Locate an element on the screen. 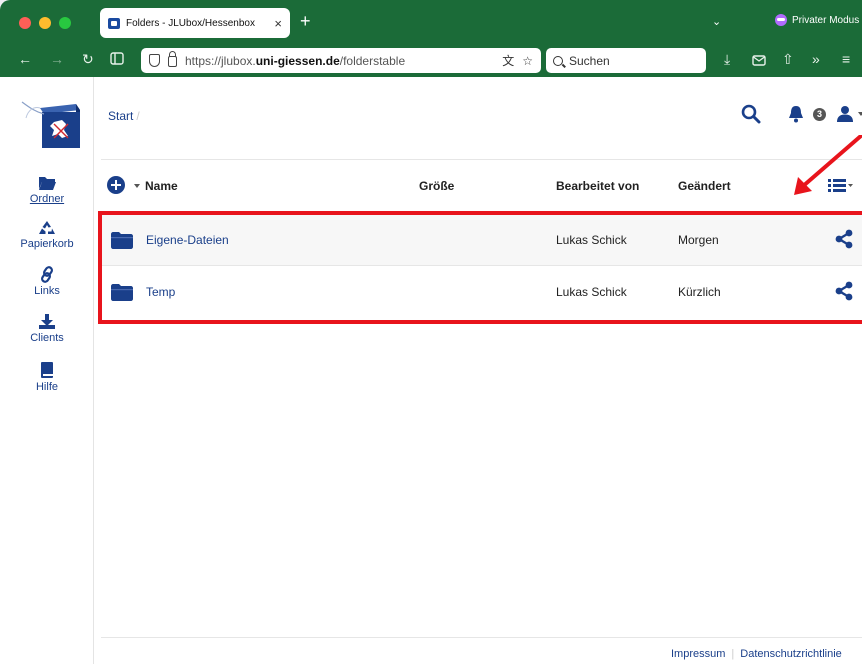 This screenshot has height=664, width=862. tab-close-icon: × is located at coordinates (278, 23).